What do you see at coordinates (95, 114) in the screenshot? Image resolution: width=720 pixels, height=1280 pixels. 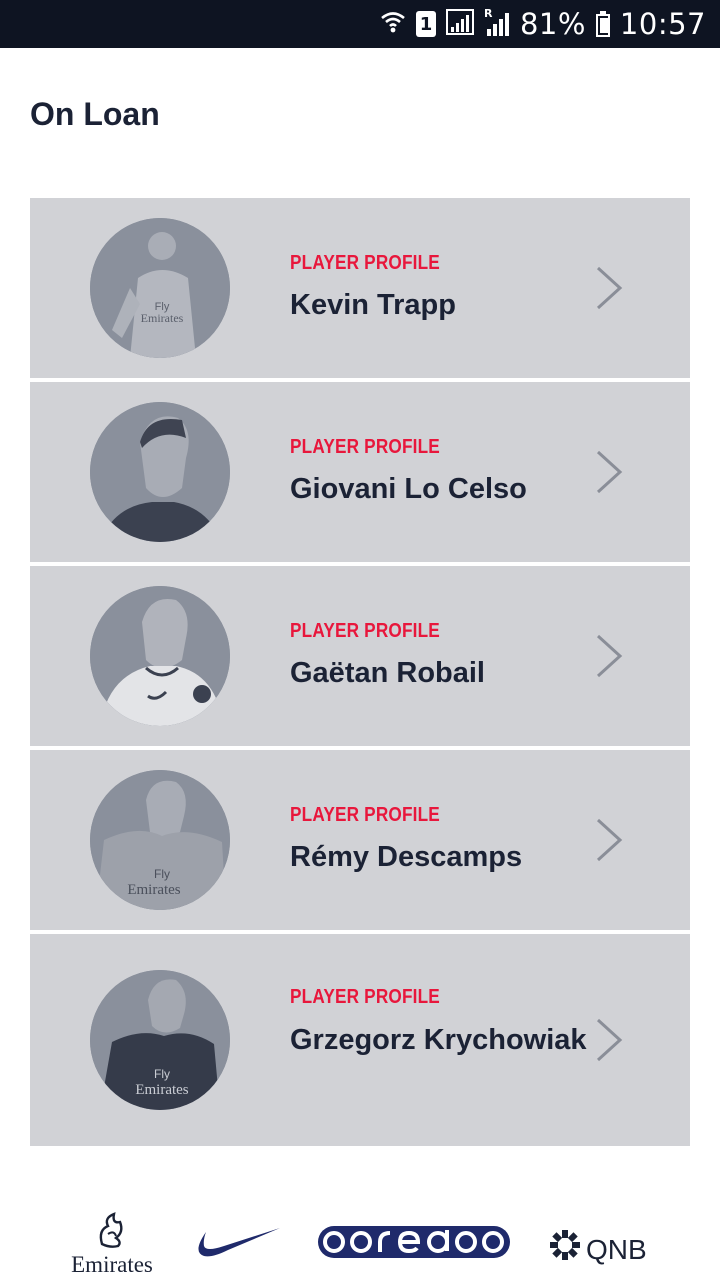 I see `page-title: On Loan` at bounding box center [95, 114].